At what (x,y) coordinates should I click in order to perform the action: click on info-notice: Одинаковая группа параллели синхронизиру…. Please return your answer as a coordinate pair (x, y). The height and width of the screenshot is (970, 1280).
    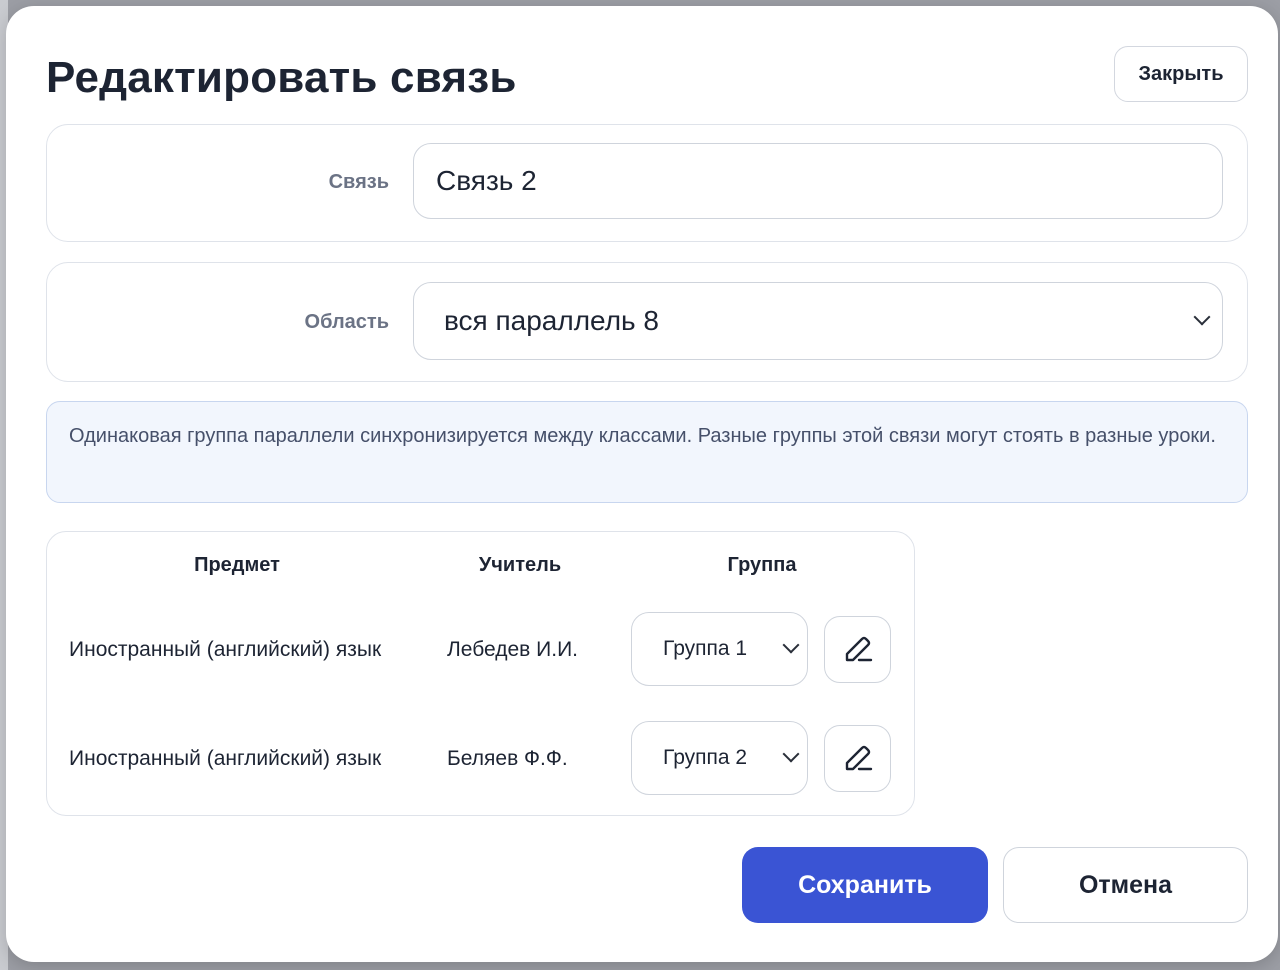
    Looking at the image, I should click on (647, 452).